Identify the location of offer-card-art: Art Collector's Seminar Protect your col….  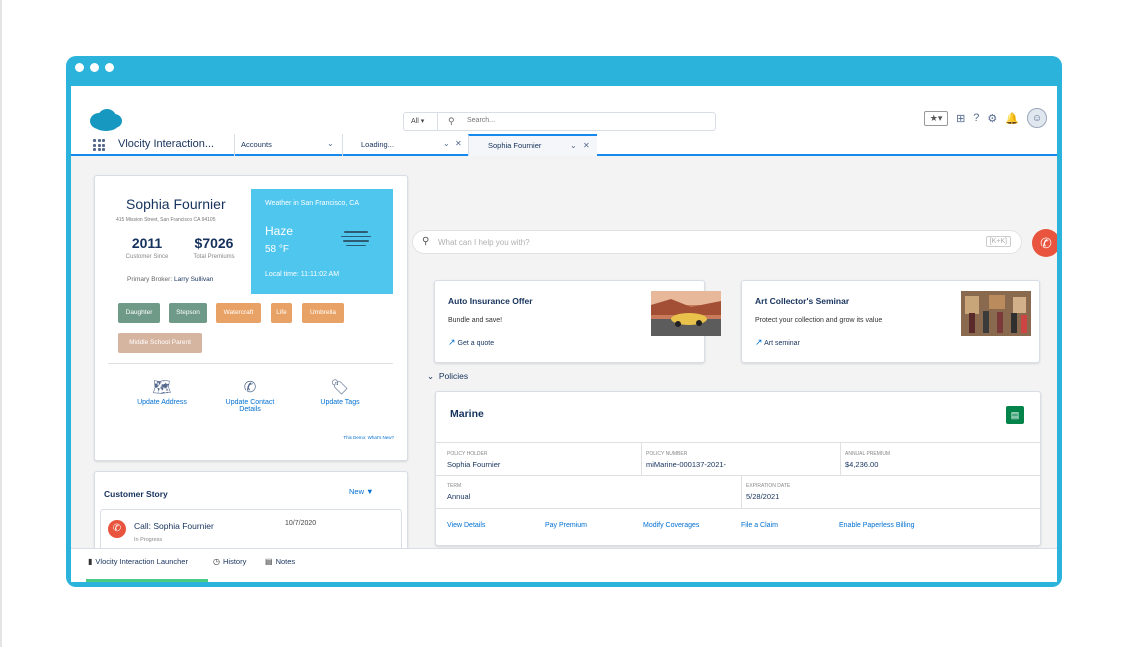
(890, 321).